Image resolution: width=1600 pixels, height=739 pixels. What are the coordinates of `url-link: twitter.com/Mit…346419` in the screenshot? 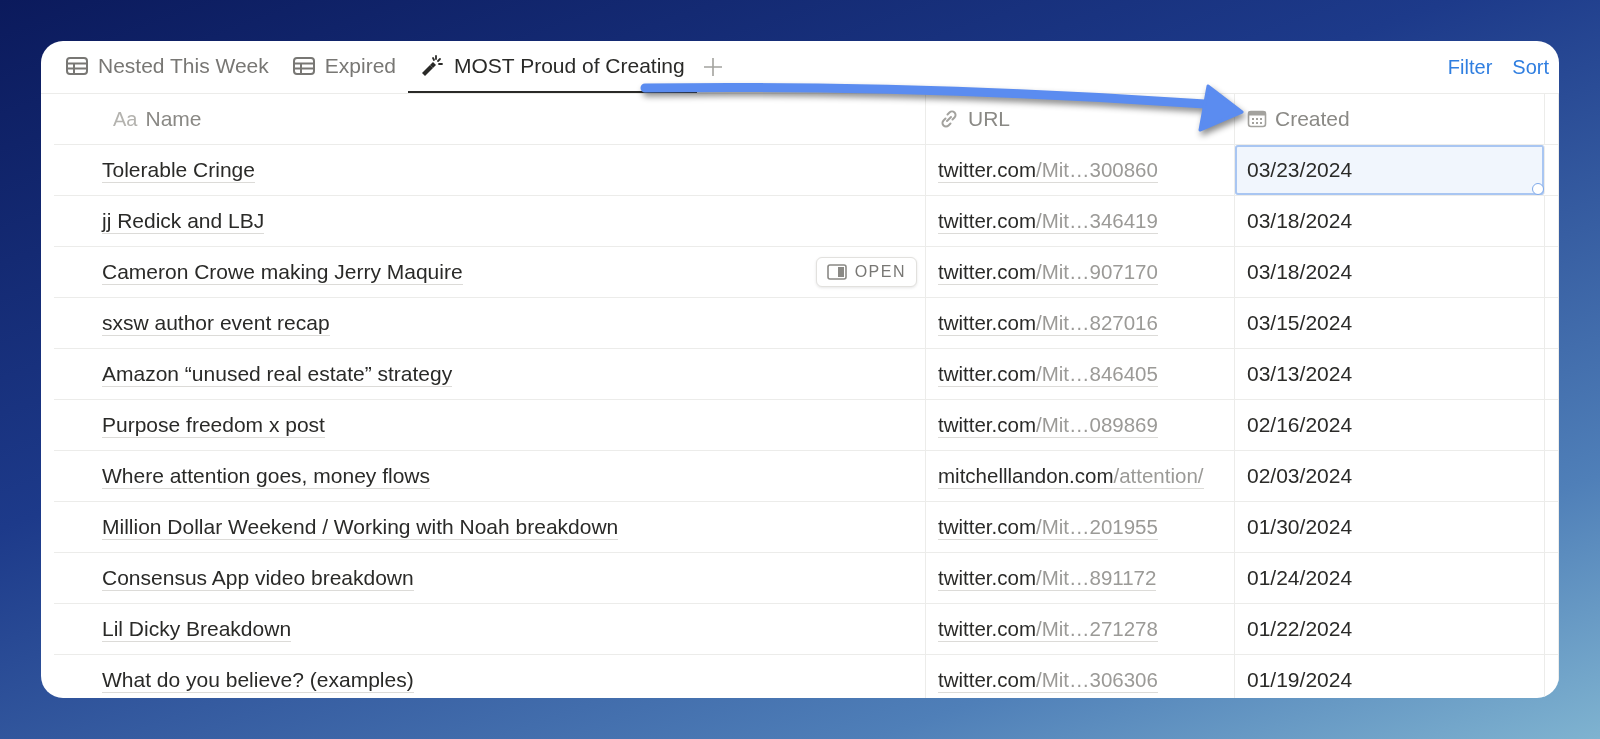 It's located at (1048, 221).